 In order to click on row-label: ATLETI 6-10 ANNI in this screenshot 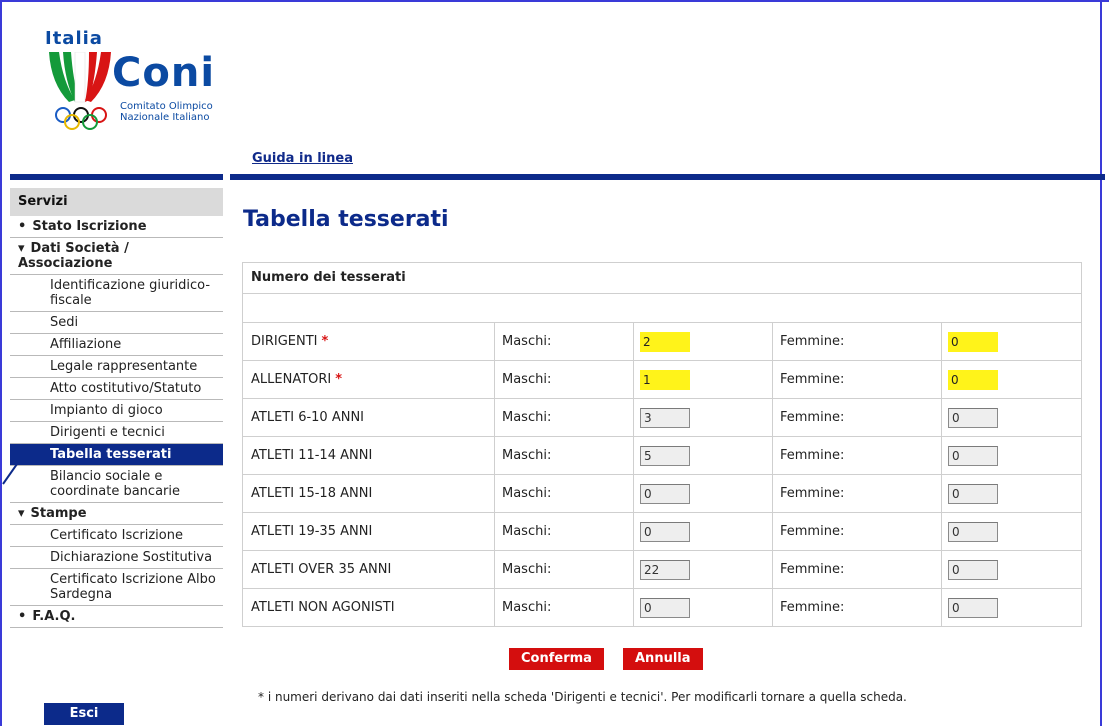, I will do `click(308, 417)`.